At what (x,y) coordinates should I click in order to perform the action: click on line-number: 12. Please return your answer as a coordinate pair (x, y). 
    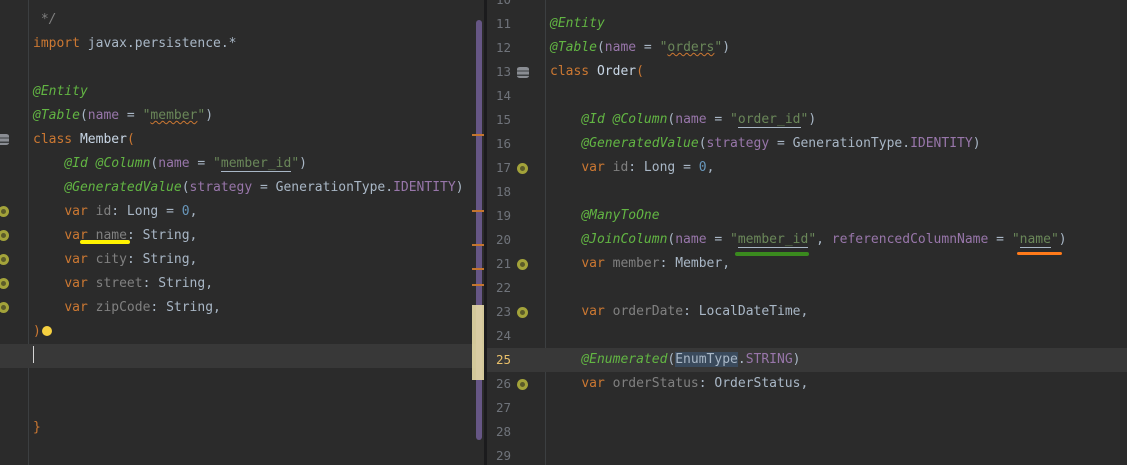
    Looking at the image, I should click on (499, 48).